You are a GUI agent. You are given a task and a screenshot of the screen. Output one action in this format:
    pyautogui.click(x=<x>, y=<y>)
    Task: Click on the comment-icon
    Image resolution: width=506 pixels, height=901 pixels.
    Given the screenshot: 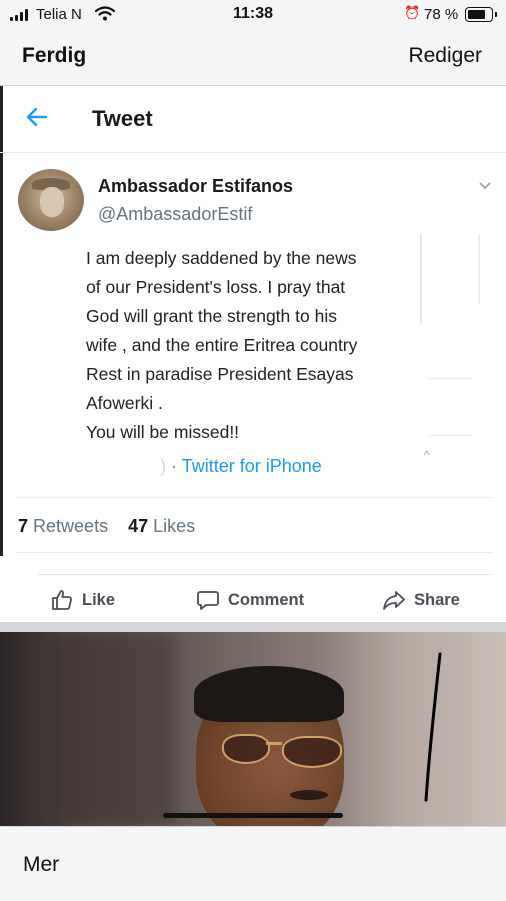 What is the action you would take?
    pyautogui.click(x=208, y=600)
    